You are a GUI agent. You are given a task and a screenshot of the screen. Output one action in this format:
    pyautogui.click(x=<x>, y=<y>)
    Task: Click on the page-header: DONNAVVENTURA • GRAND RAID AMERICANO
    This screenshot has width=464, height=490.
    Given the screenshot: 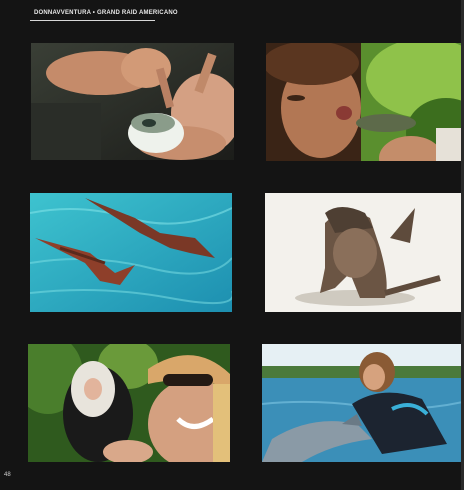 What is the action you would take?
    pyautogui.click(x=106, y=13)
    